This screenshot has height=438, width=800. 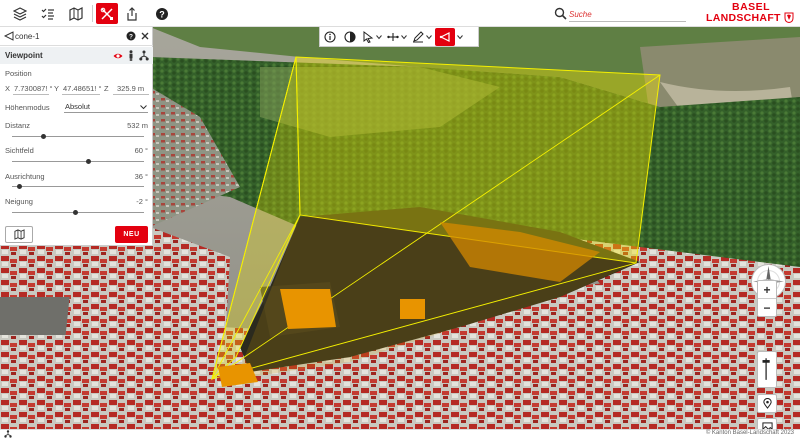 I want to click on measure-button, so click(x=393, y=37).